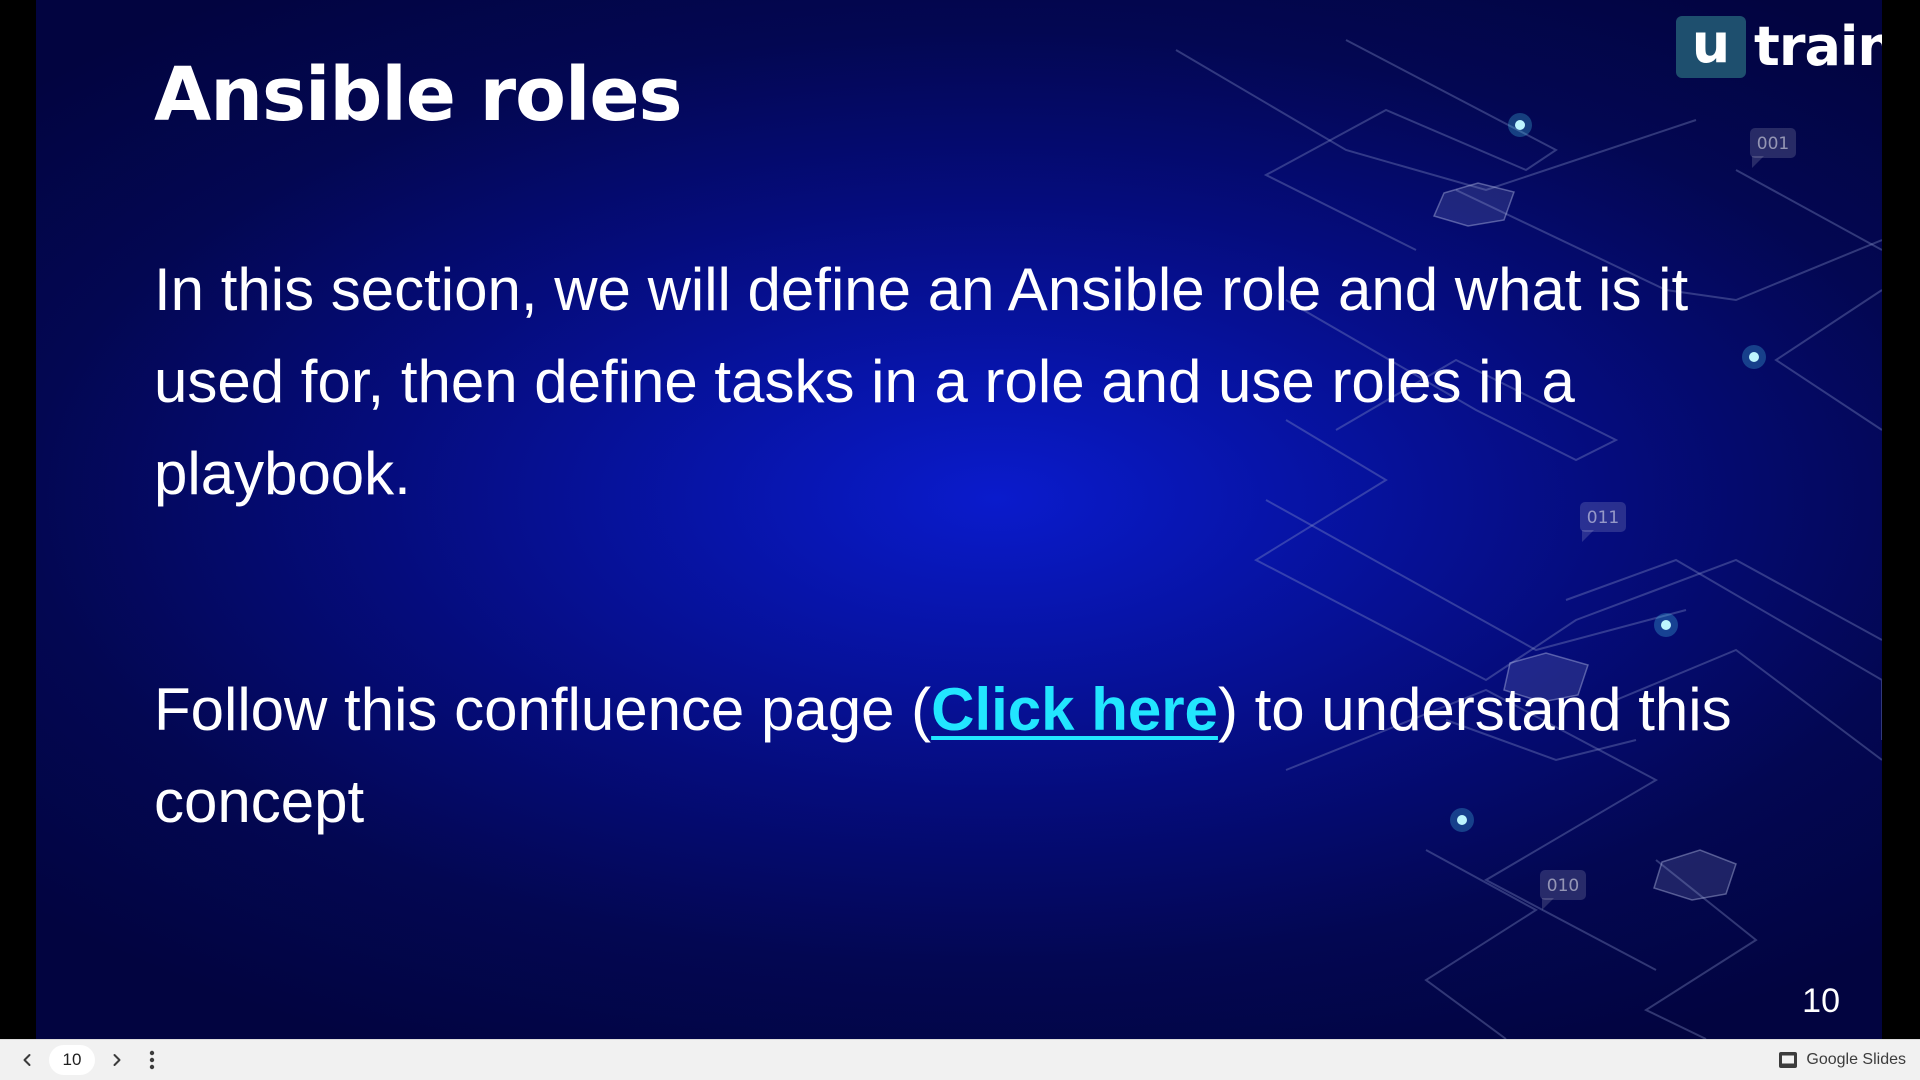  I want to click on logo-wordmark: train, so click(1818, 46).